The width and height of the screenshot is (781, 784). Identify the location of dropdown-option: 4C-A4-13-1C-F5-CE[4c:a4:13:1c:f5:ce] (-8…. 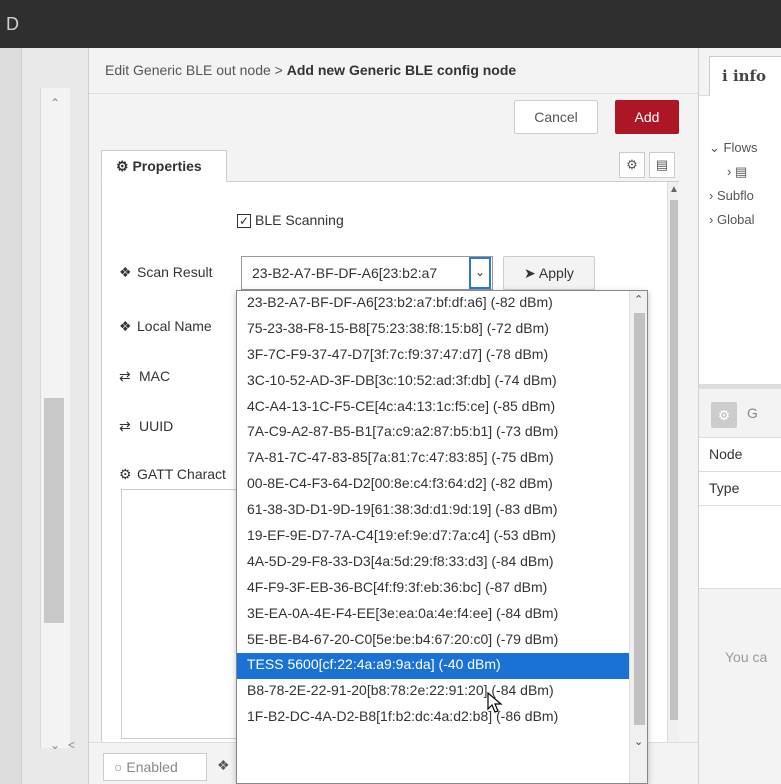
(433, 408).